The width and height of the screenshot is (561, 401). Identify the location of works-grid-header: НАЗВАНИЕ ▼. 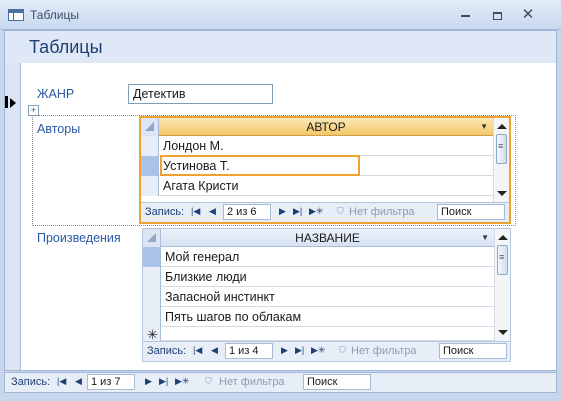
(318, 238).